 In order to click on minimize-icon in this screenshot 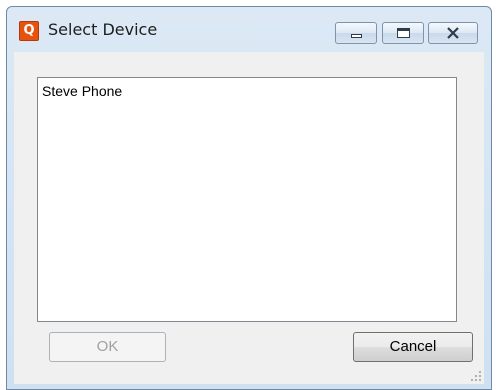, I will do `click(356, 36)`.